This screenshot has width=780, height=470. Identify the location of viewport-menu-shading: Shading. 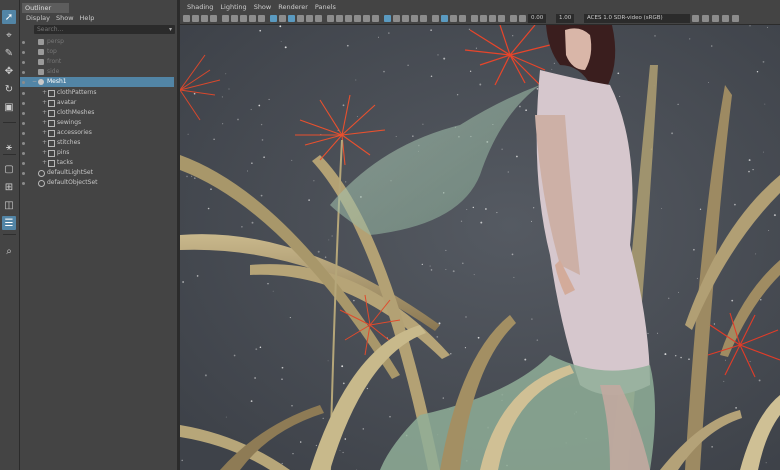
(200, 7).